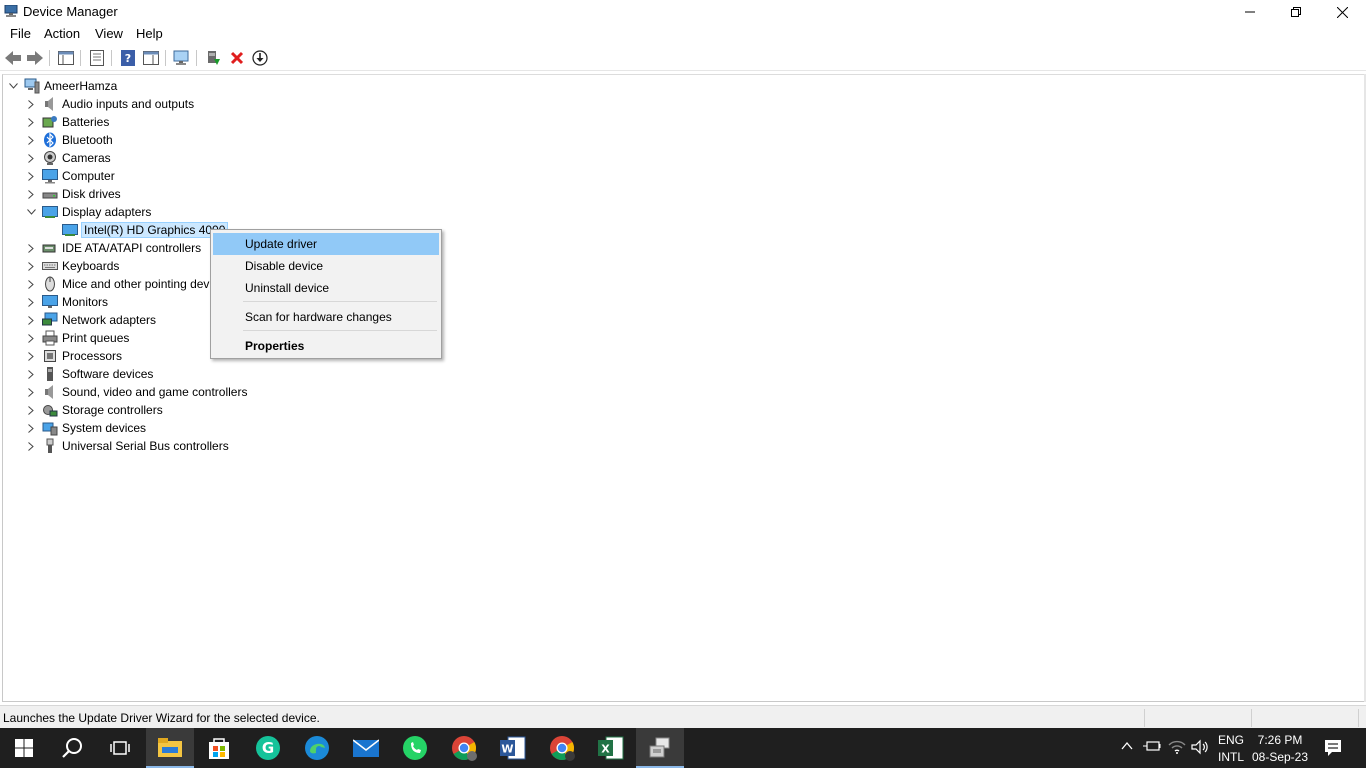 This screenshot has height=768, width=1366. What do you see at coordinates (1296, 12) in the screenshot?
I see `restore-button` at bounding box center [1296, 12].